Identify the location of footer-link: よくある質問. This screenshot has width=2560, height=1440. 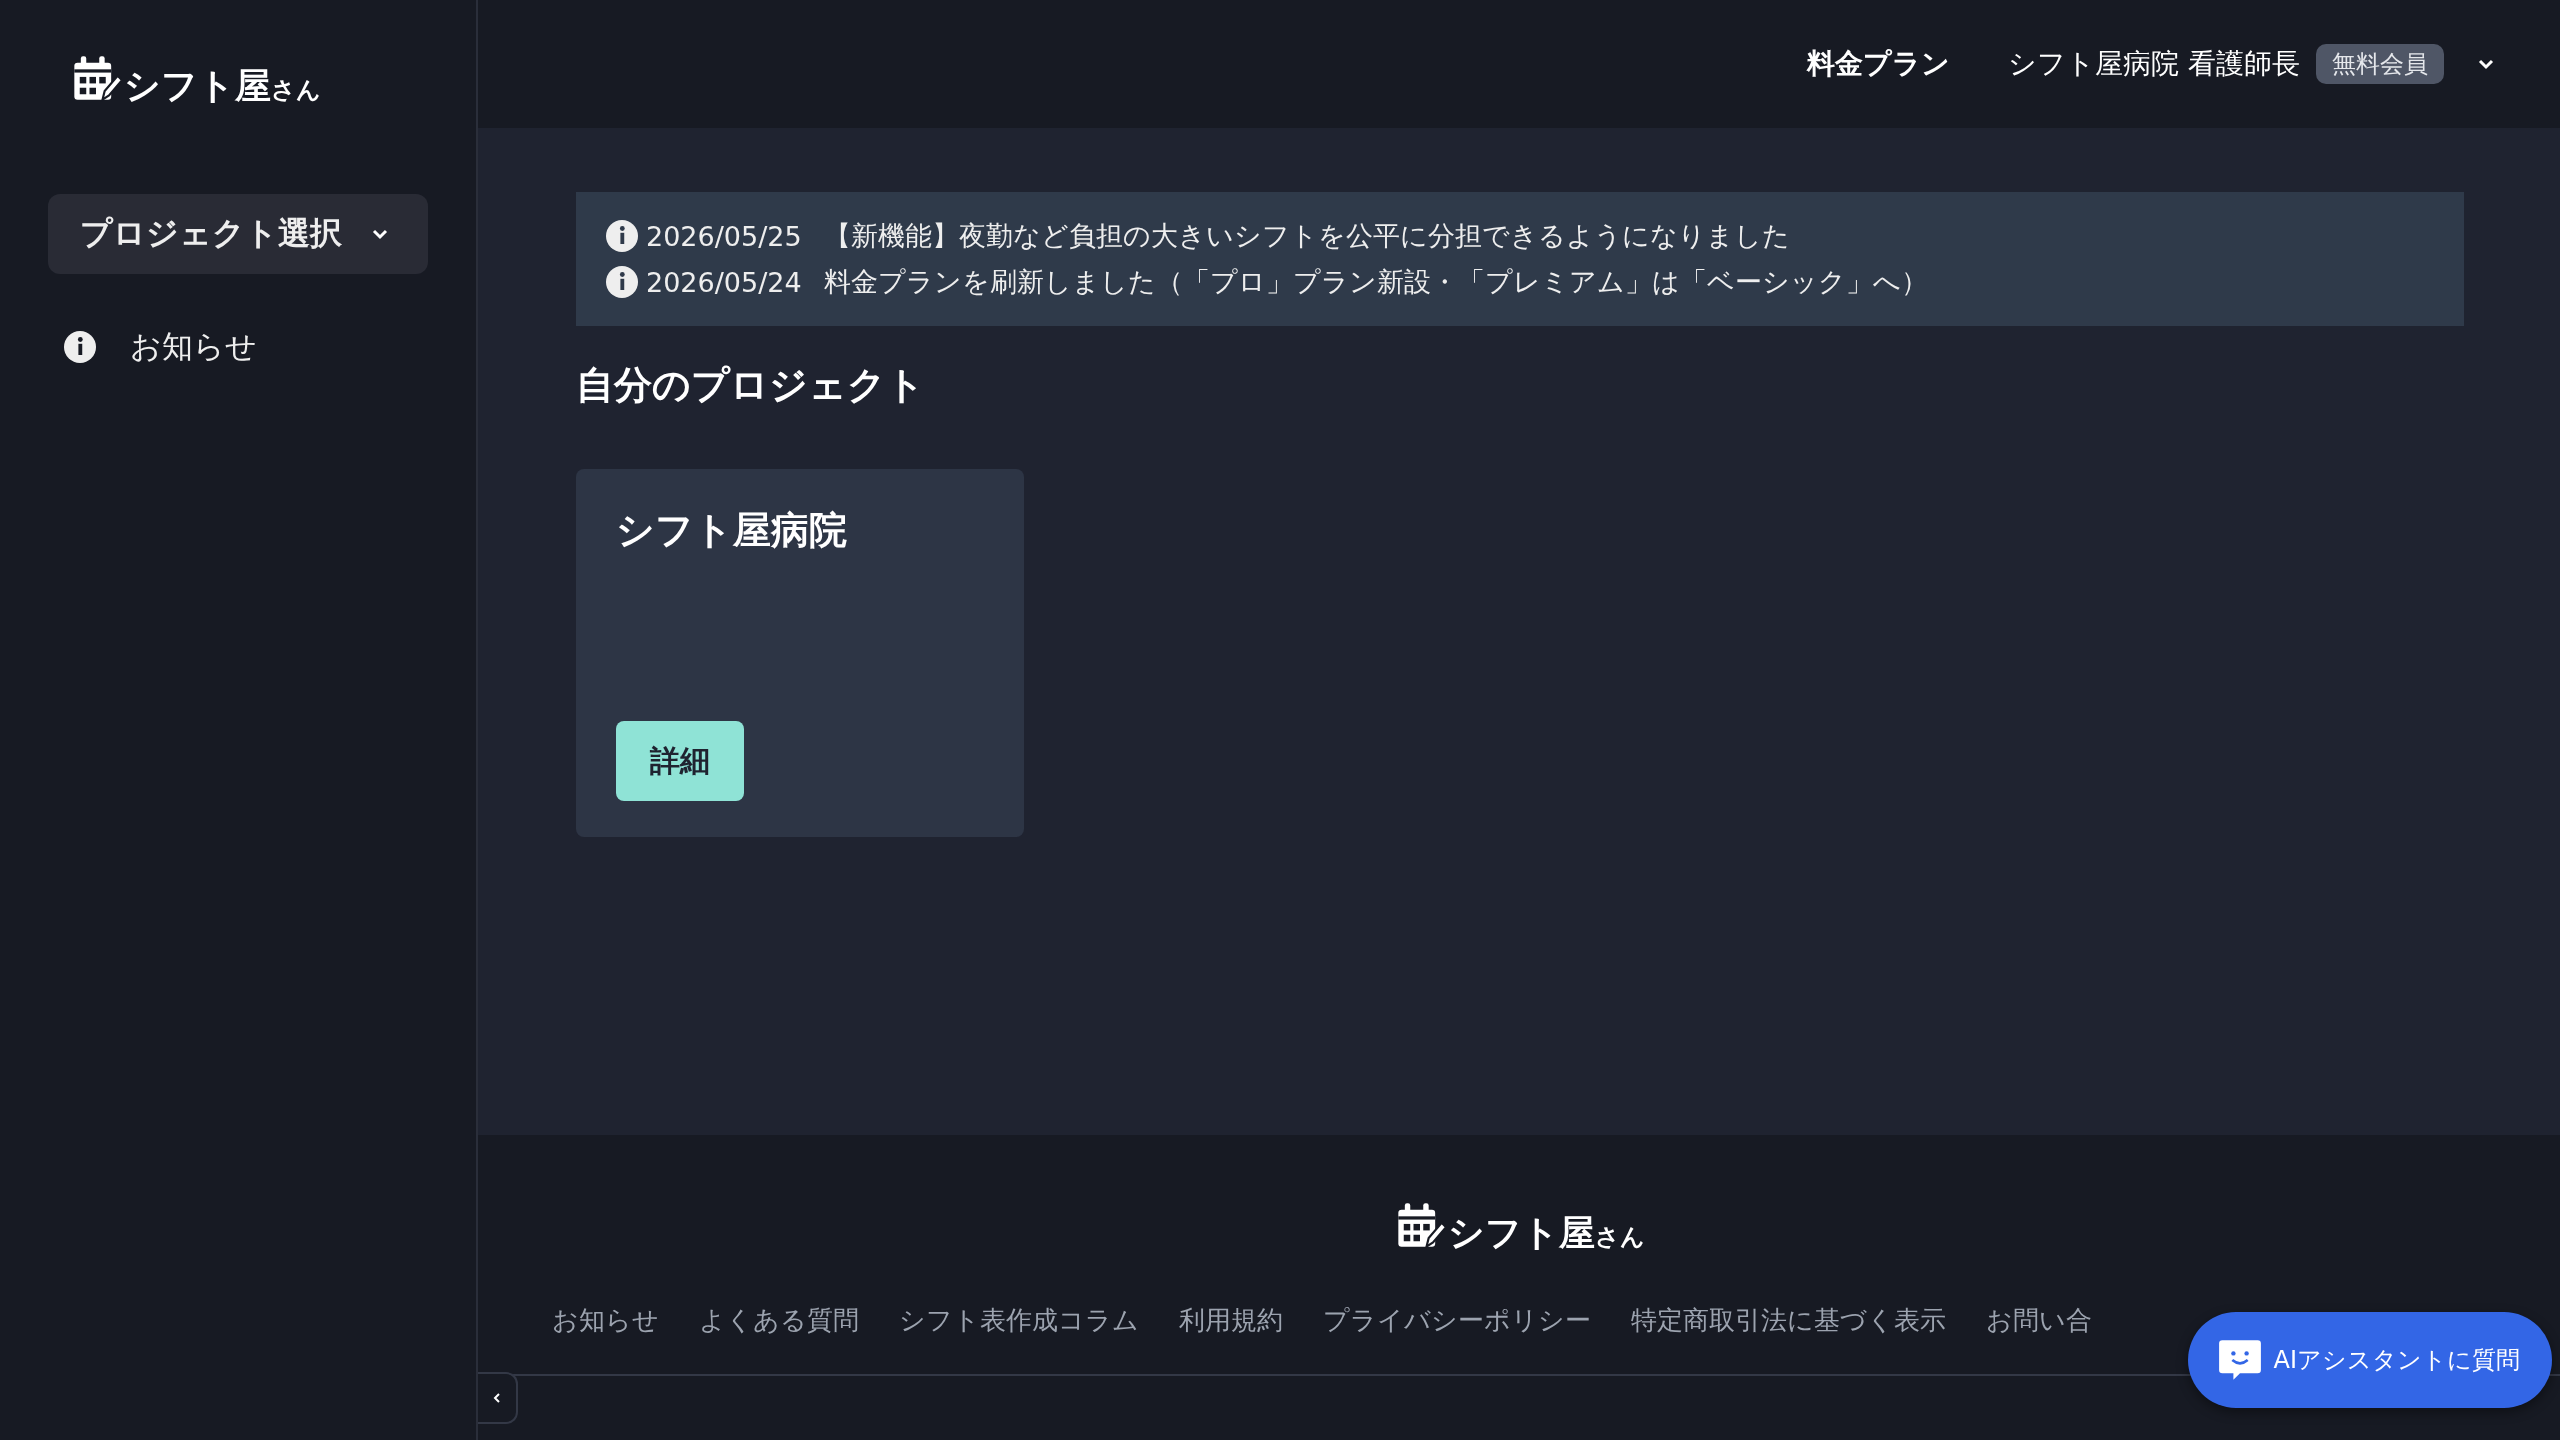
(779, 1320).